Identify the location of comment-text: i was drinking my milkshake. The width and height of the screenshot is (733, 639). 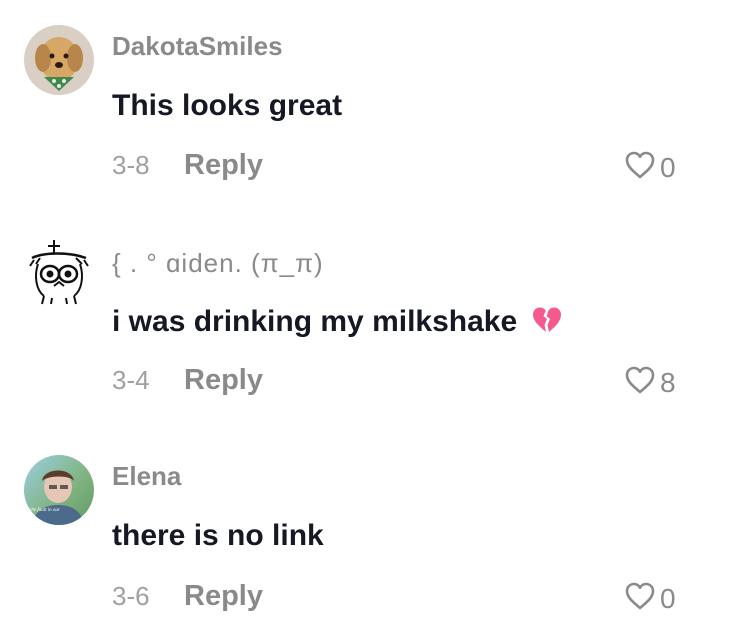
(337, 324).